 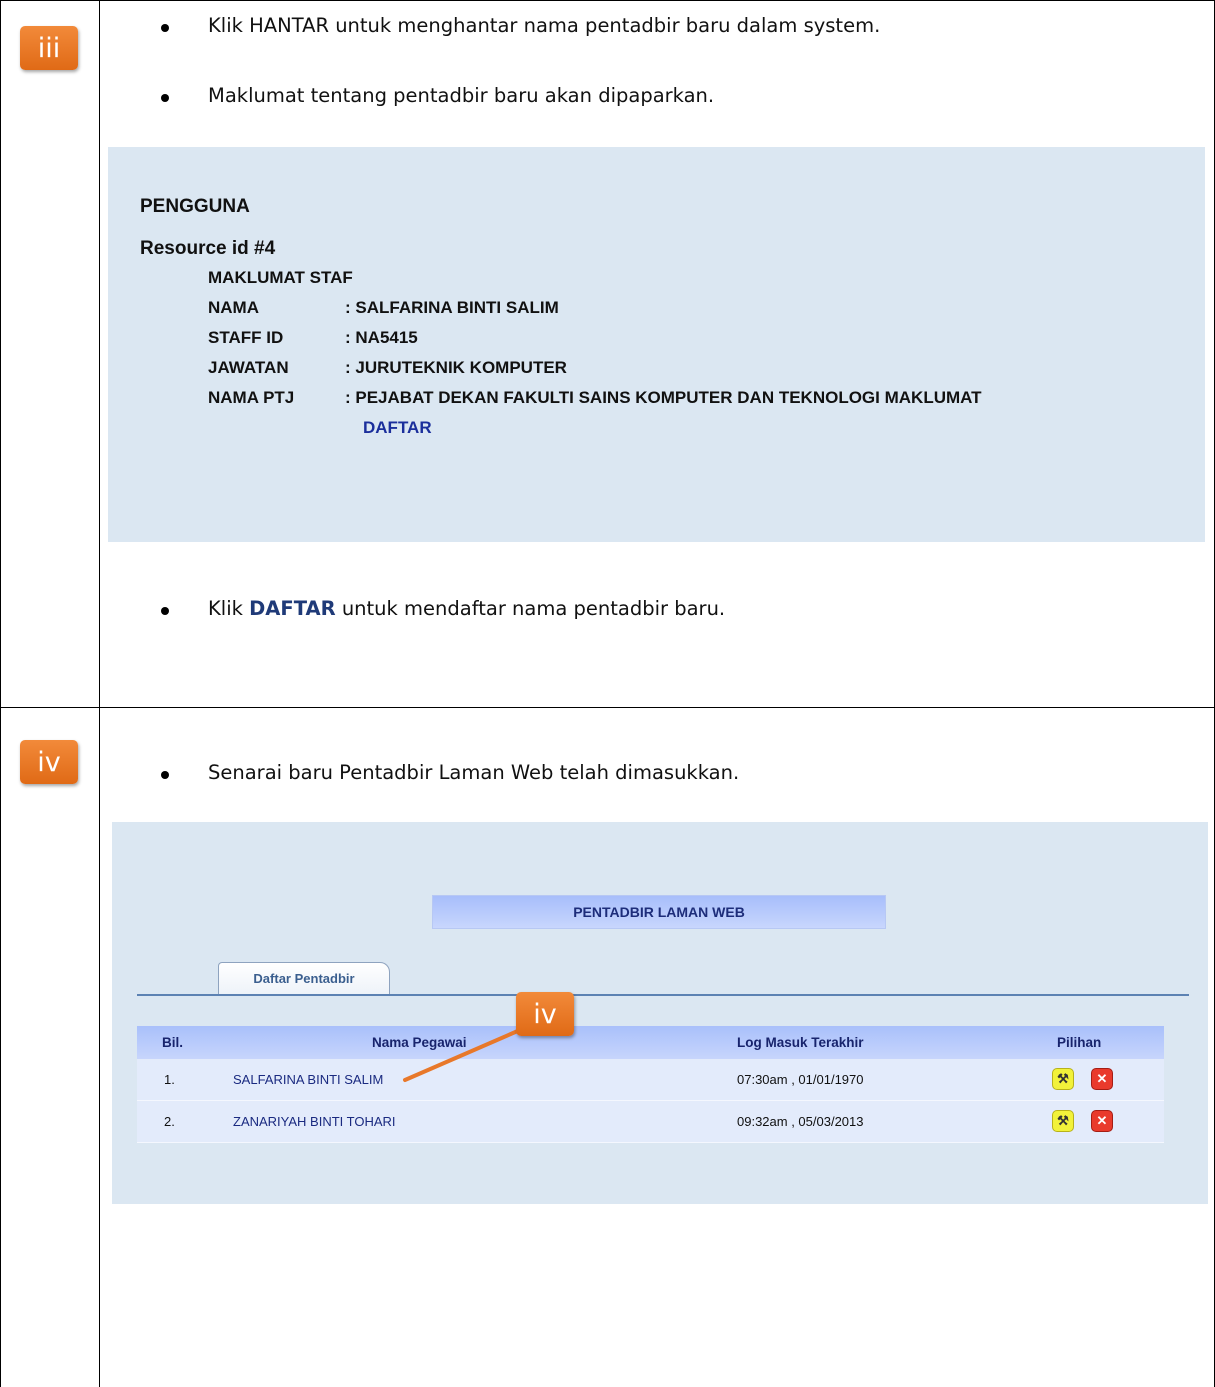 I want to click on callout-badge-iv: iv, so click(x=545, y=1014).